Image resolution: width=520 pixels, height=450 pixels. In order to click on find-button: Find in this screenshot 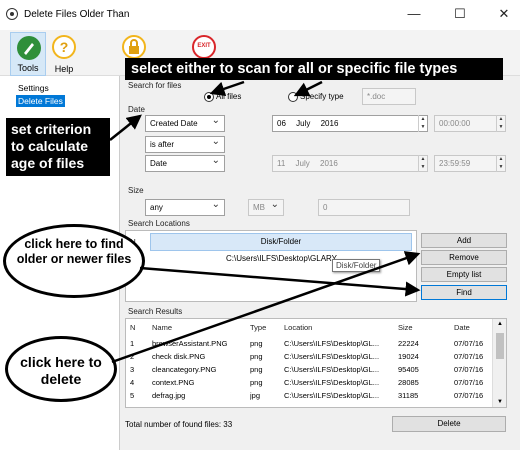, I will do `click(464, 292)`.